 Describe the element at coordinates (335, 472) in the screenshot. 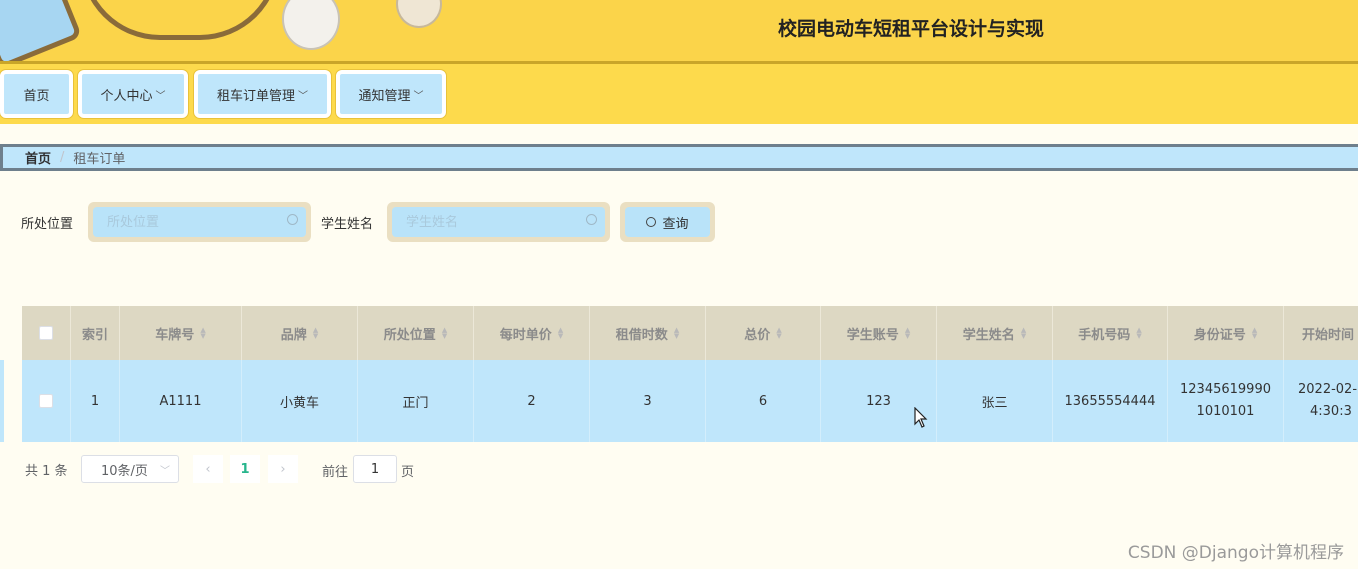

I see `goto-label: 前往` at that location.